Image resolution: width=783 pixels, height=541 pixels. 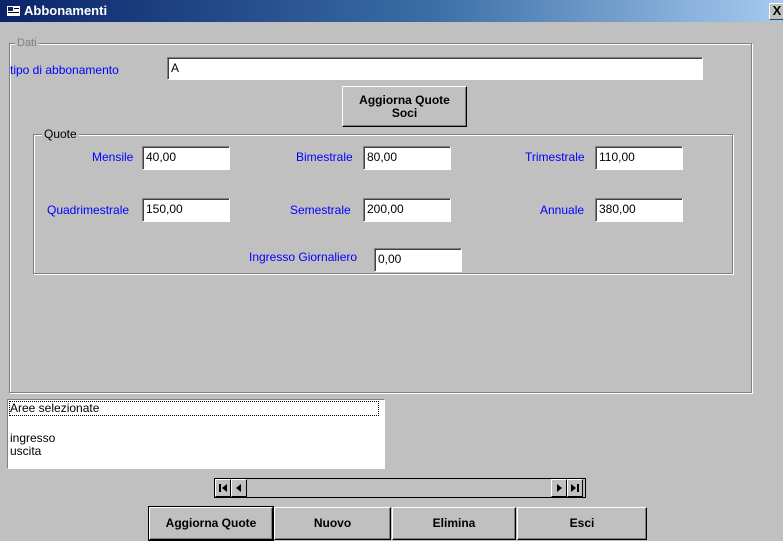 I want to click on list-item-uscita: uscita, so click(x=25, y=451).